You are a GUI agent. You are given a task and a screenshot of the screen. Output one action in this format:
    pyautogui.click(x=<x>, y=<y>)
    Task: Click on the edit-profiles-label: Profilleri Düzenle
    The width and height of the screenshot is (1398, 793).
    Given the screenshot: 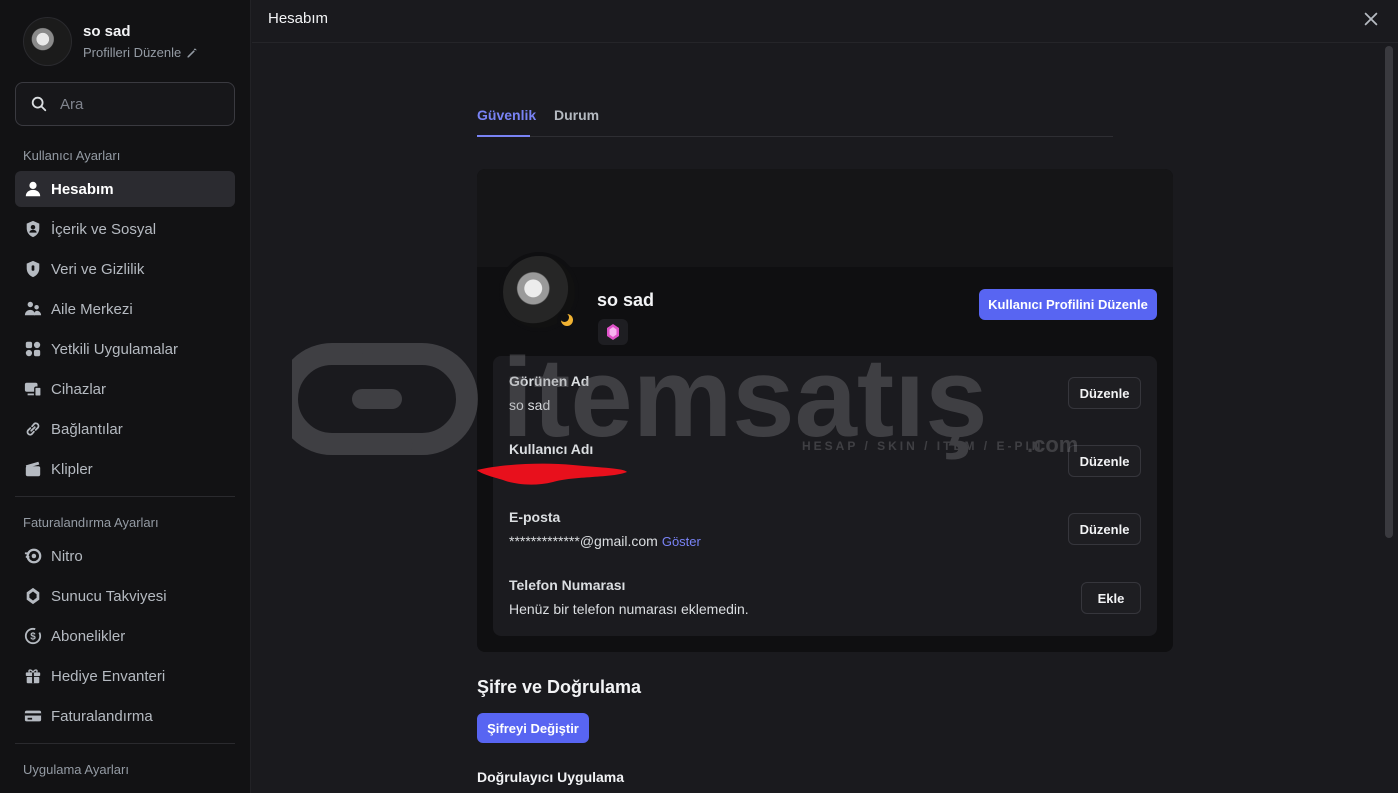 What is the action you would take?
    pyautogui.click(x=132, y=52)
    